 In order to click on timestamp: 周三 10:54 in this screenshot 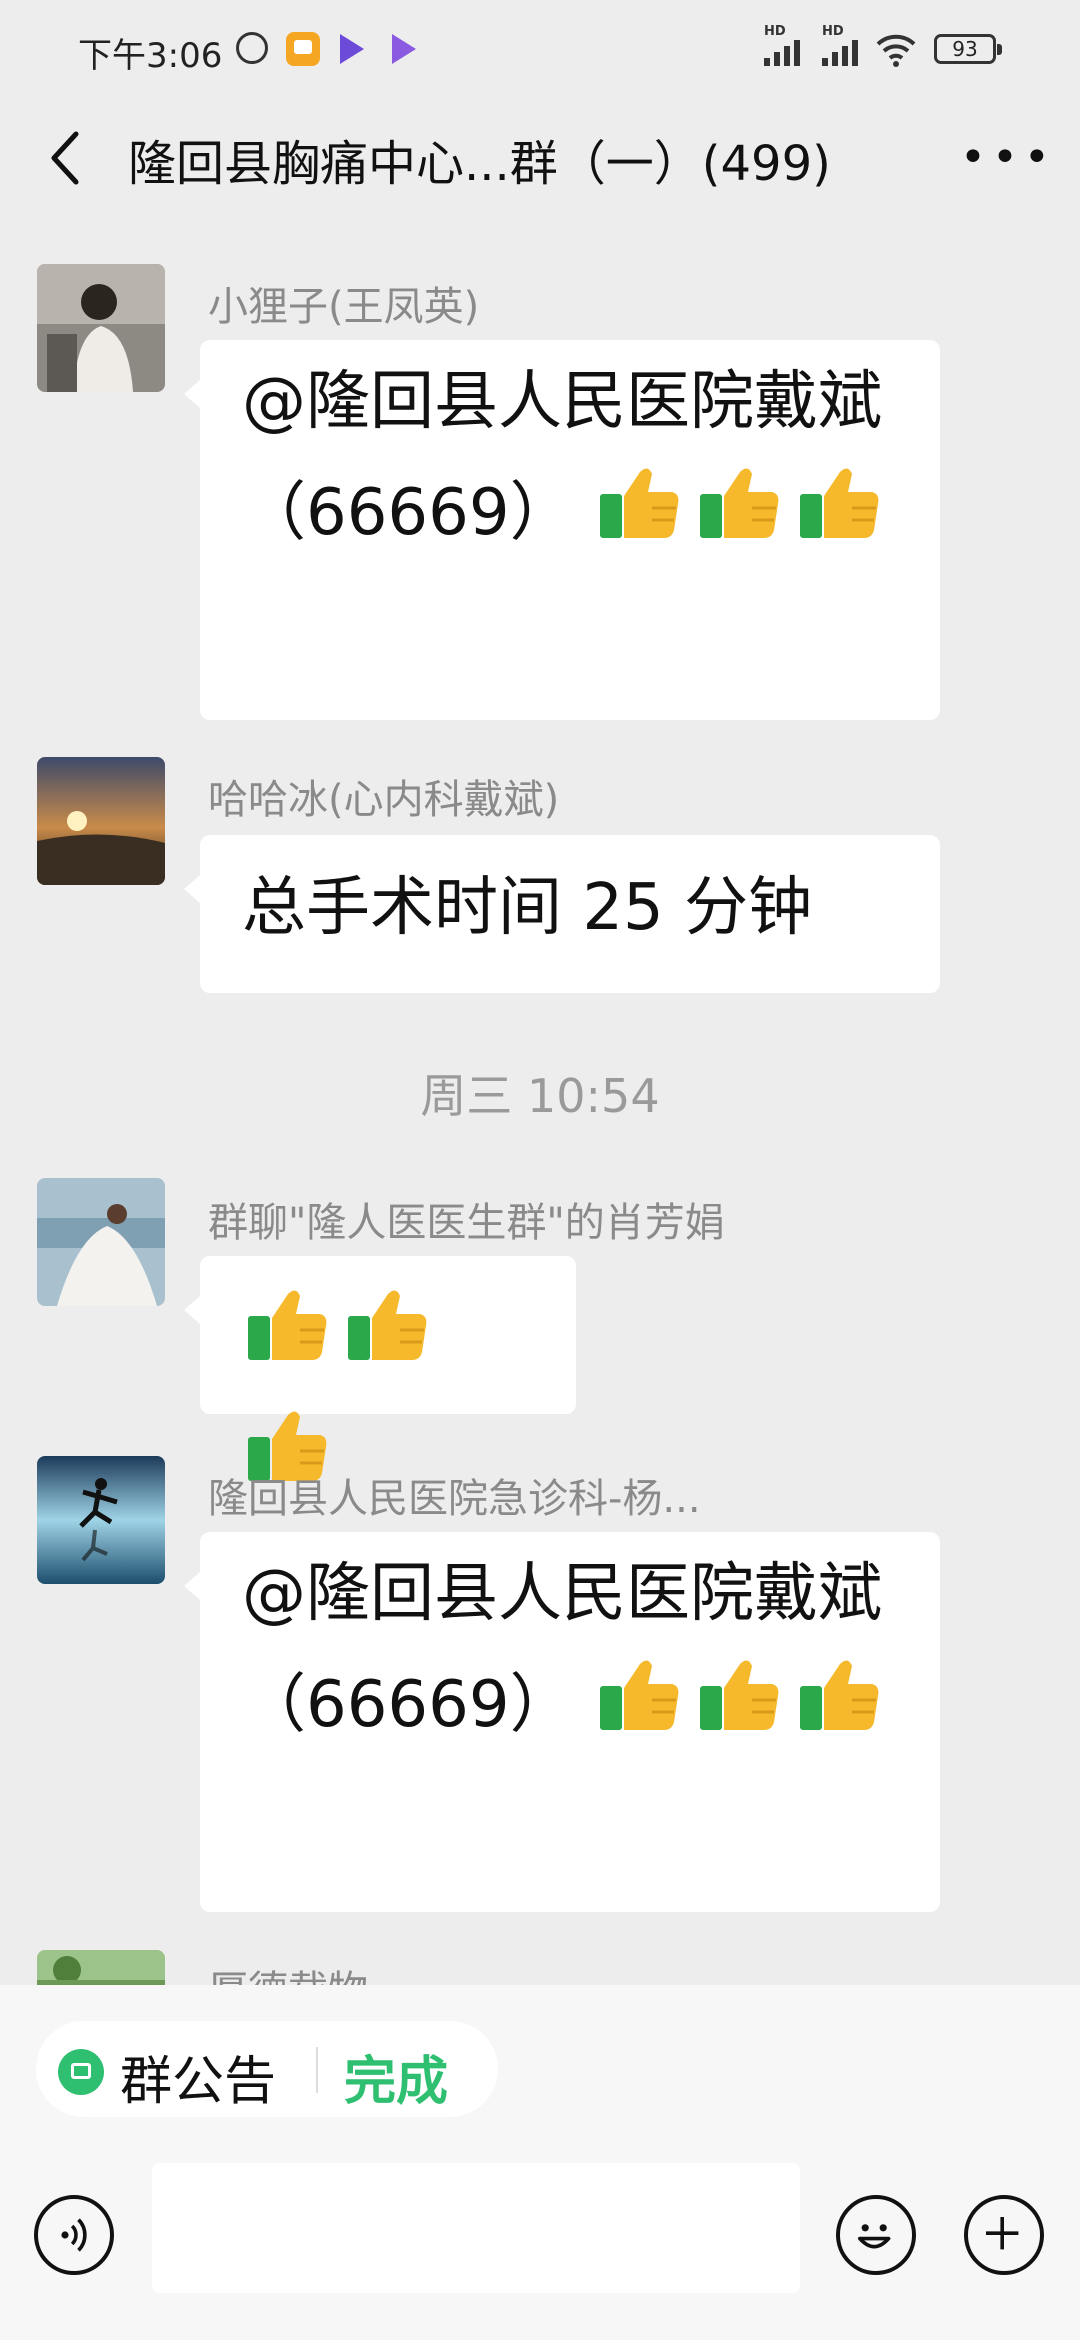, I will do `click(540, 1096)`.